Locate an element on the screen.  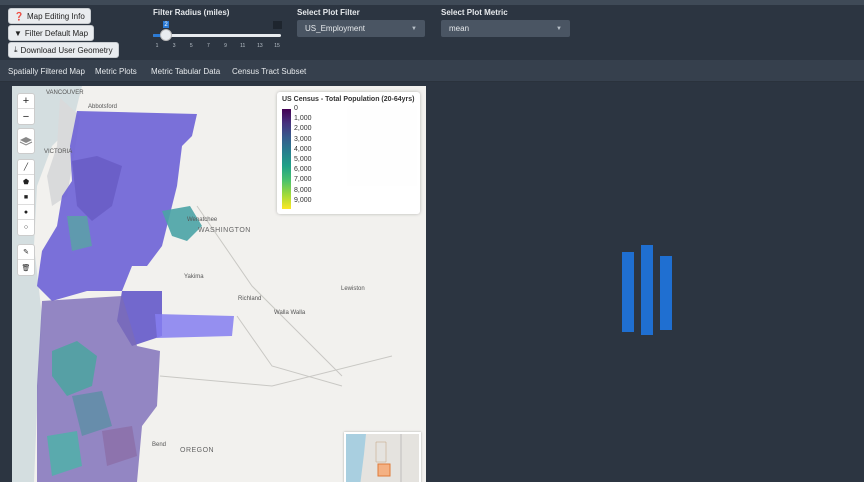
minimap is located at coordinates (382, 457).